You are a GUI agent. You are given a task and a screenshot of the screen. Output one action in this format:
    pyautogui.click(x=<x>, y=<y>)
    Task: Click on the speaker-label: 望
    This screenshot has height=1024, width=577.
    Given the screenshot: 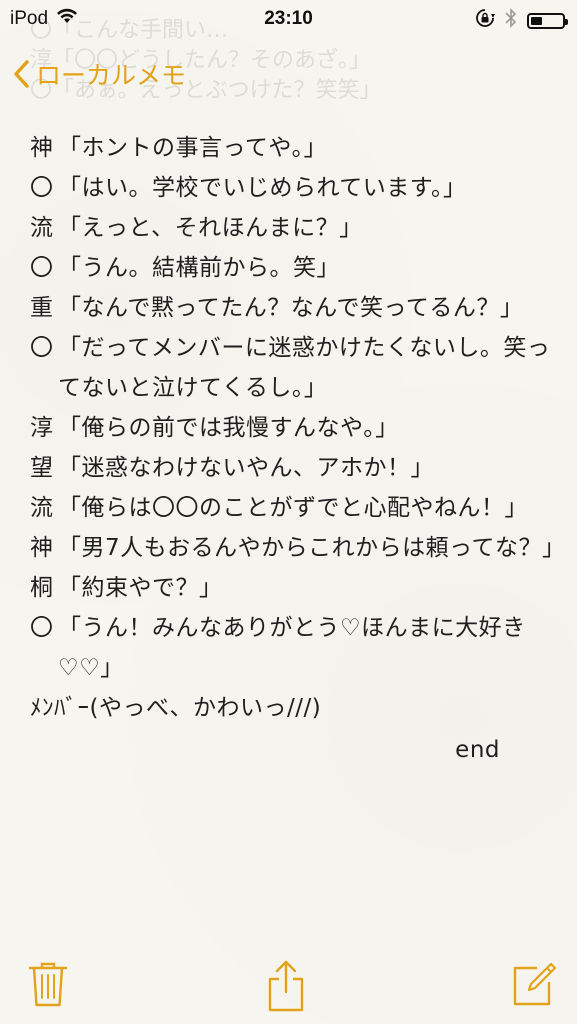 What is the action you would take?
    pyautogui.click(x=42, y=468)
    